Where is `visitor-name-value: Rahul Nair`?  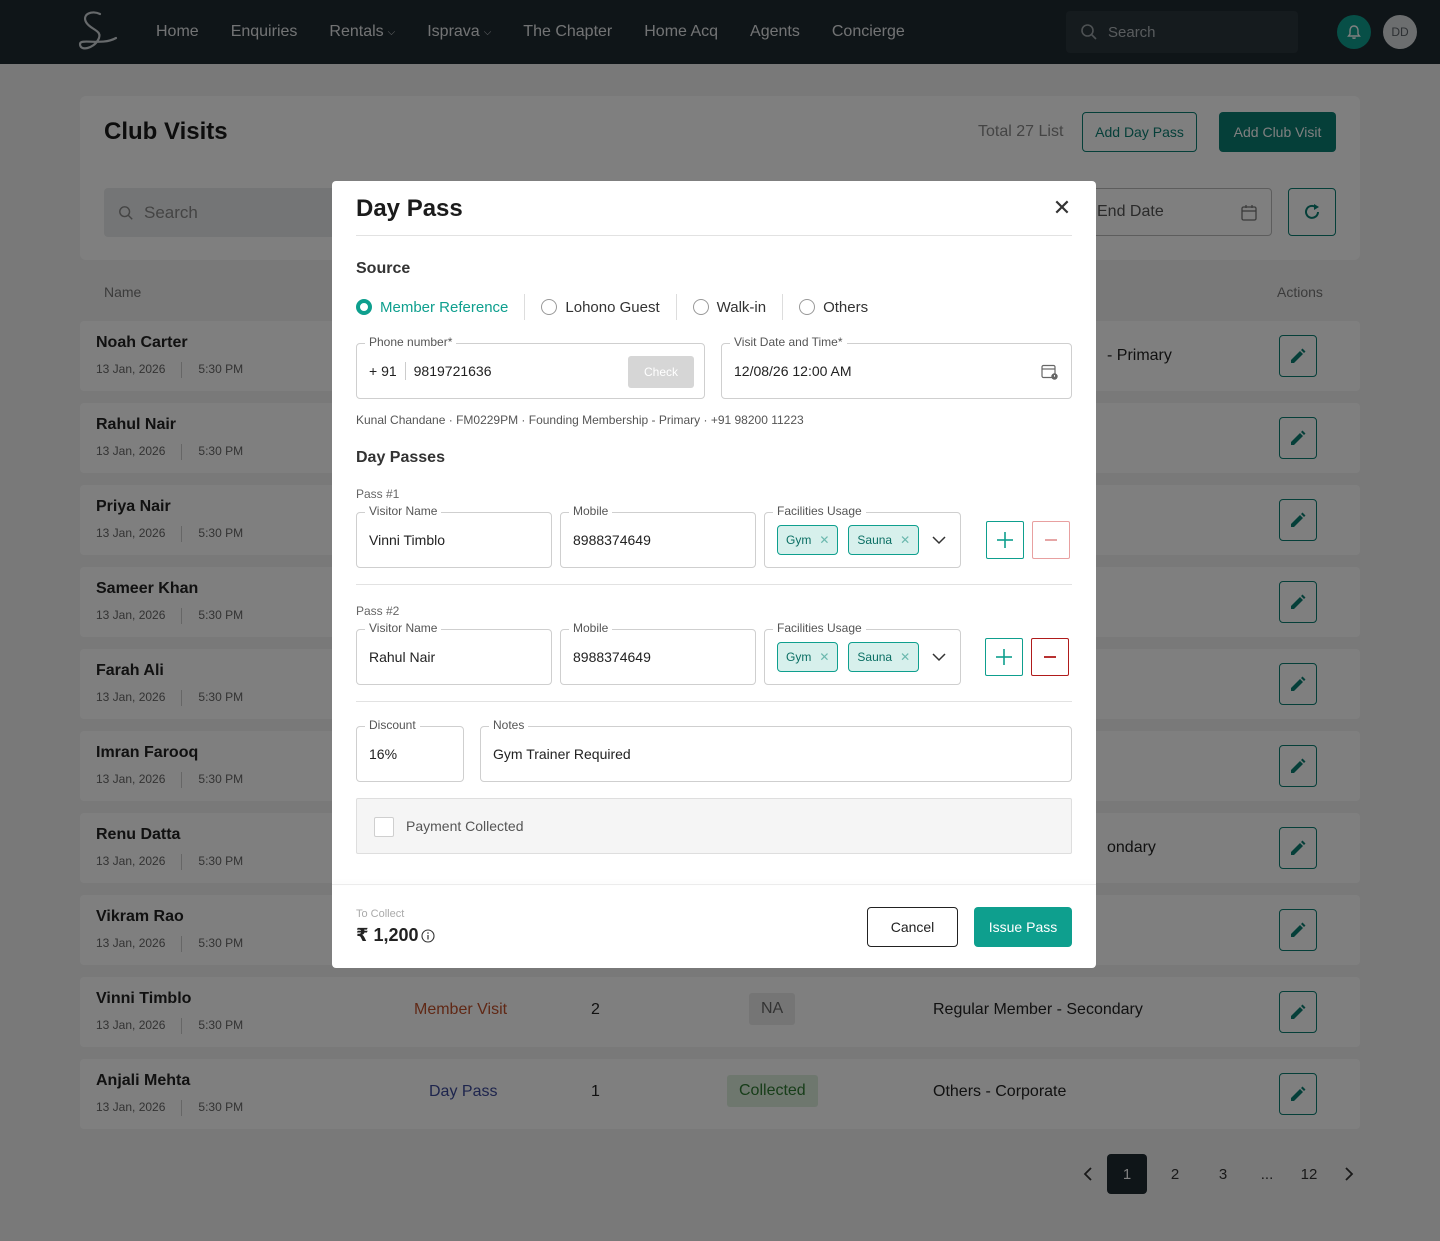 visitor-name-value: Rahul Nair is located at coordinates (402, 657).